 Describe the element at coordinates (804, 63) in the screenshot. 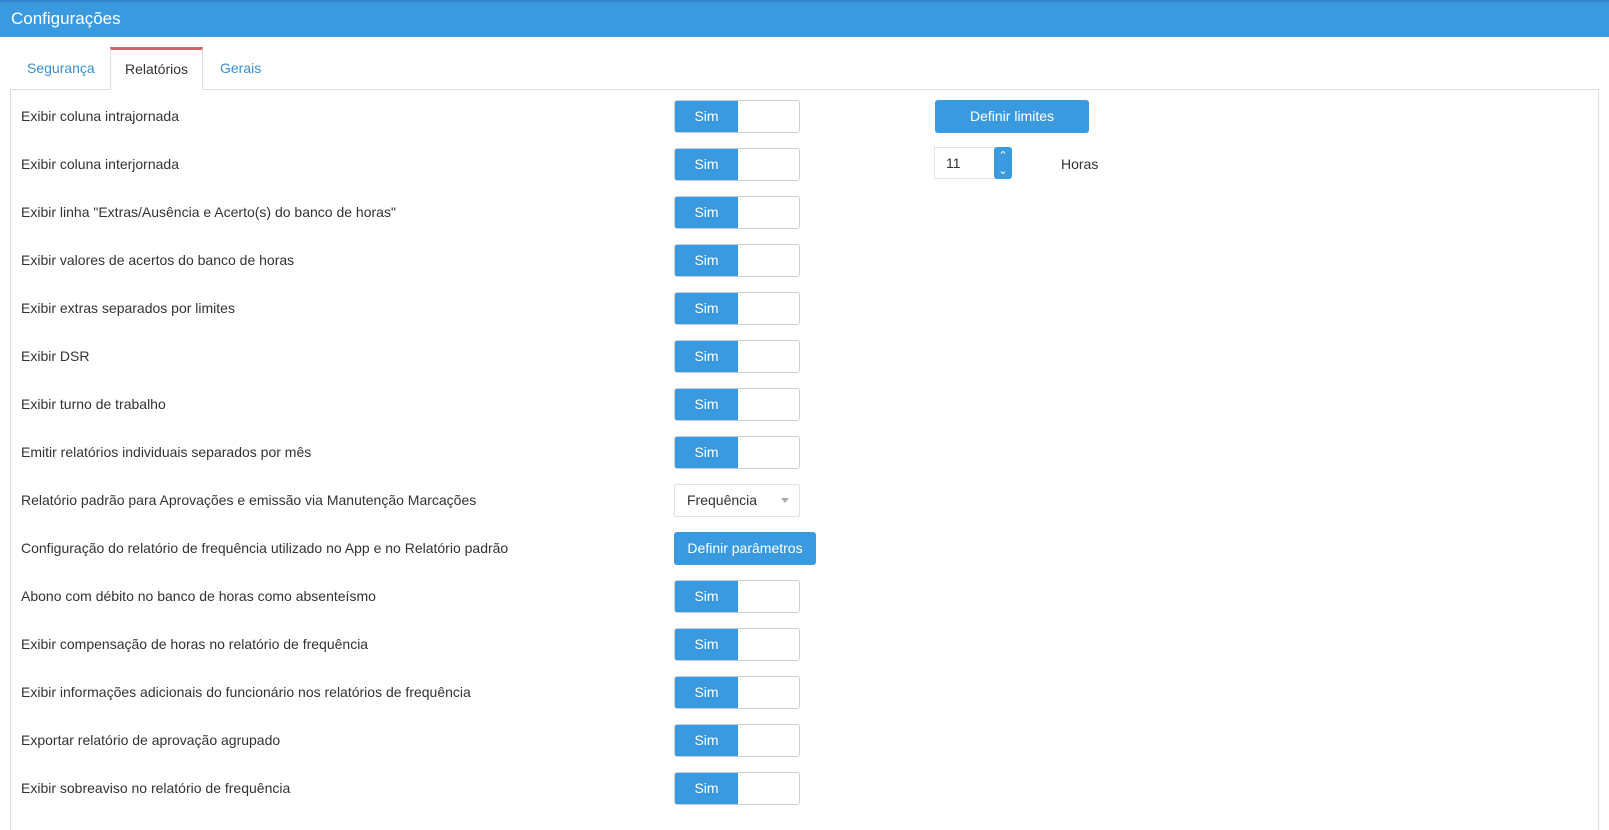

I see `tab-bar: Segurança Relatórios Gerais` at that location.